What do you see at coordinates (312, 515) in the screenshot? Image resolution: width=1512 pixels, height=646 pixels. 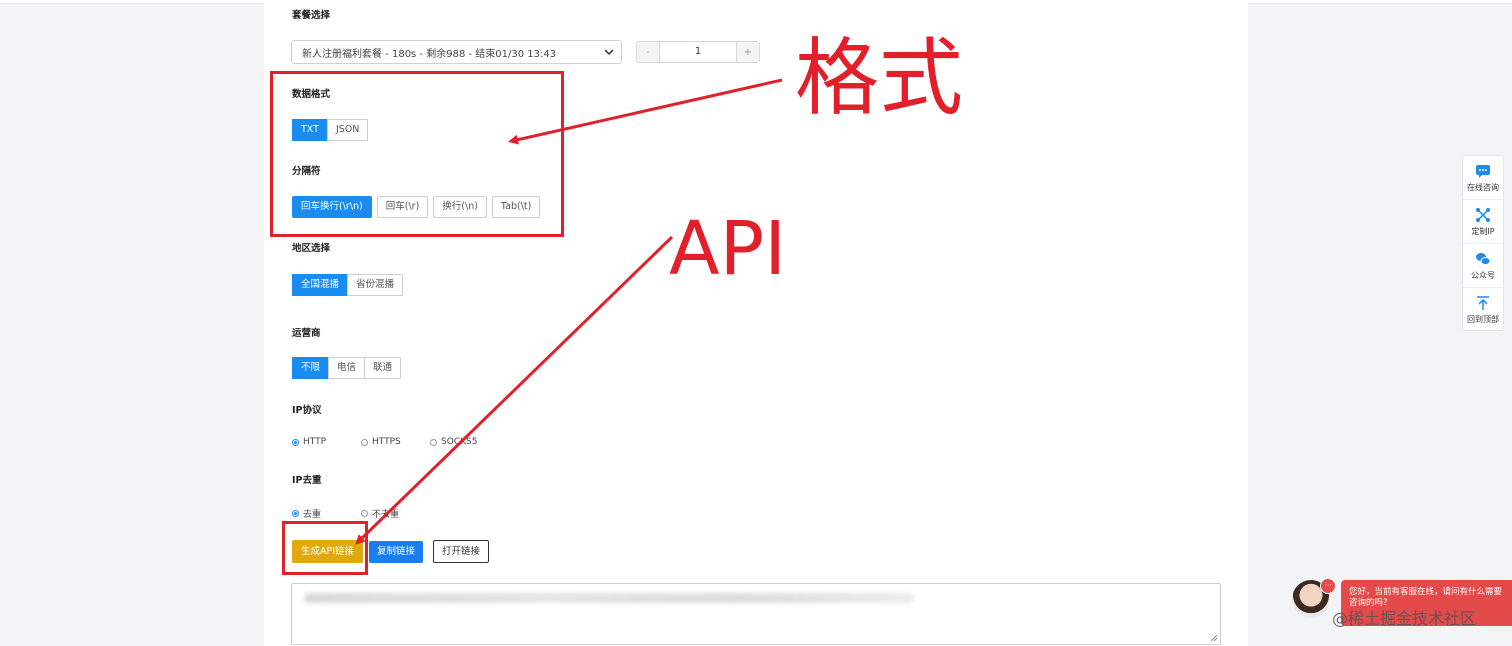 I see `dedupe-radio-on-label: 去重` at bounding box center [312, 515].